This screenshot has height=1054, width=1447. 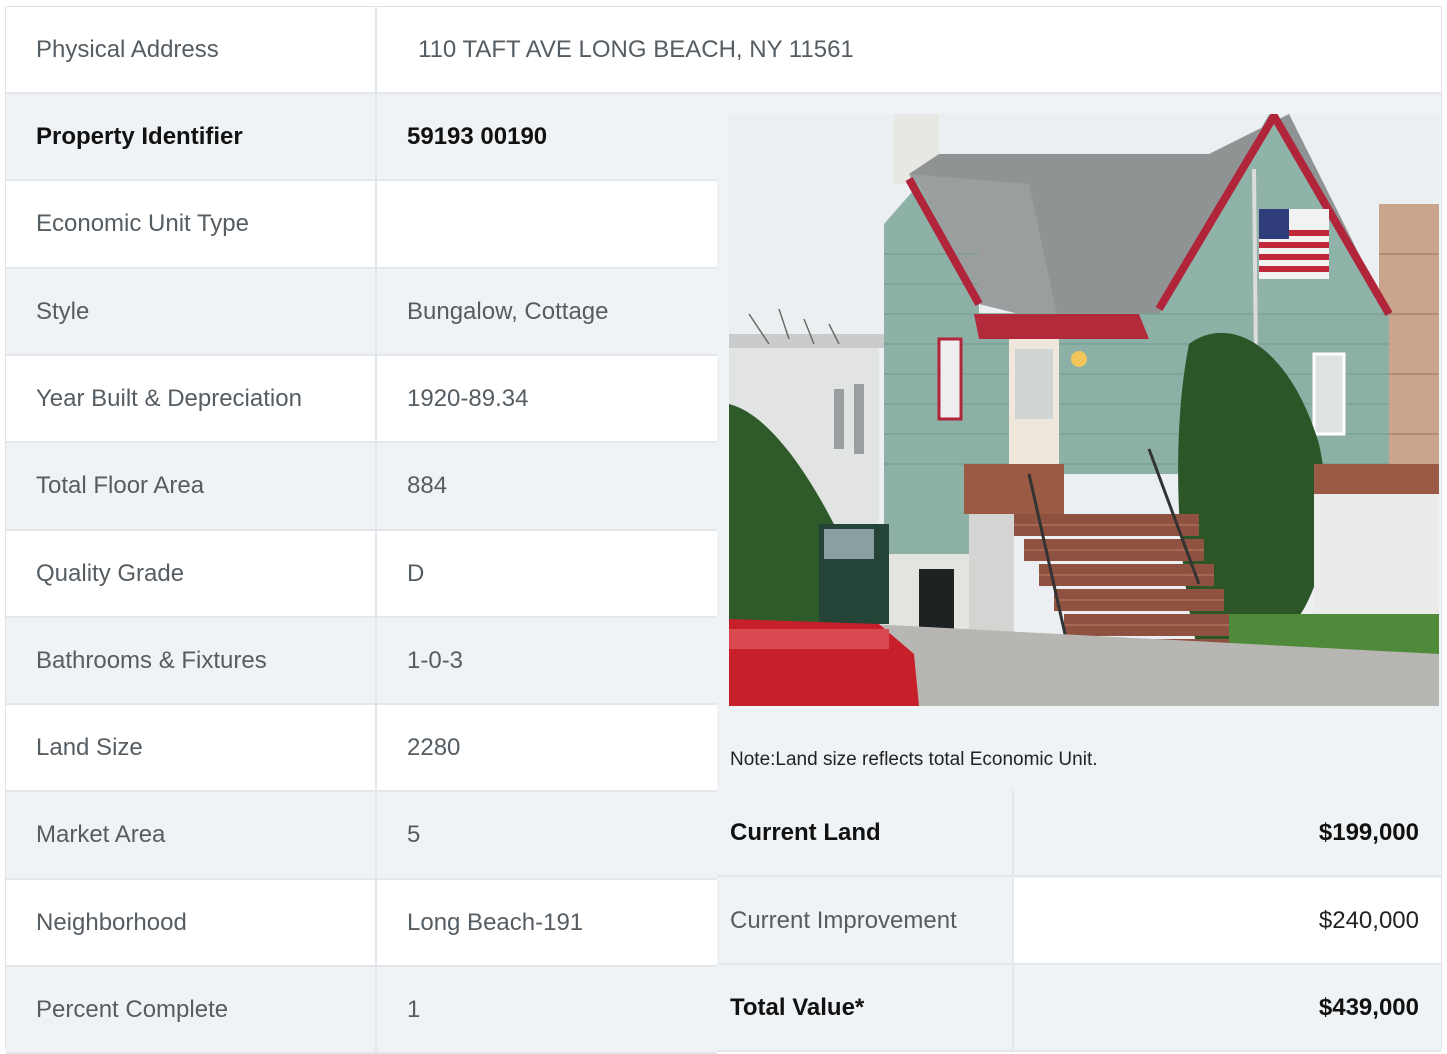 What do you see at coordinates (547, 661) in the screenshot?
I see `detail-value-cell: 1-0-3` at bounding box center [547, 661].